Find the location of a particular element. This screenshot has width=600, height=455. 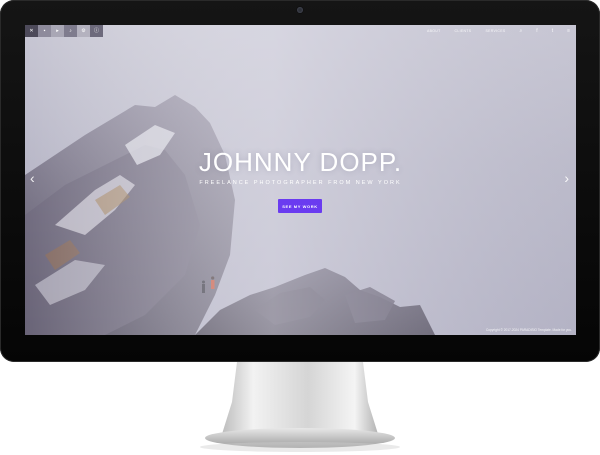

webcam is located at coordinates (300, 10).